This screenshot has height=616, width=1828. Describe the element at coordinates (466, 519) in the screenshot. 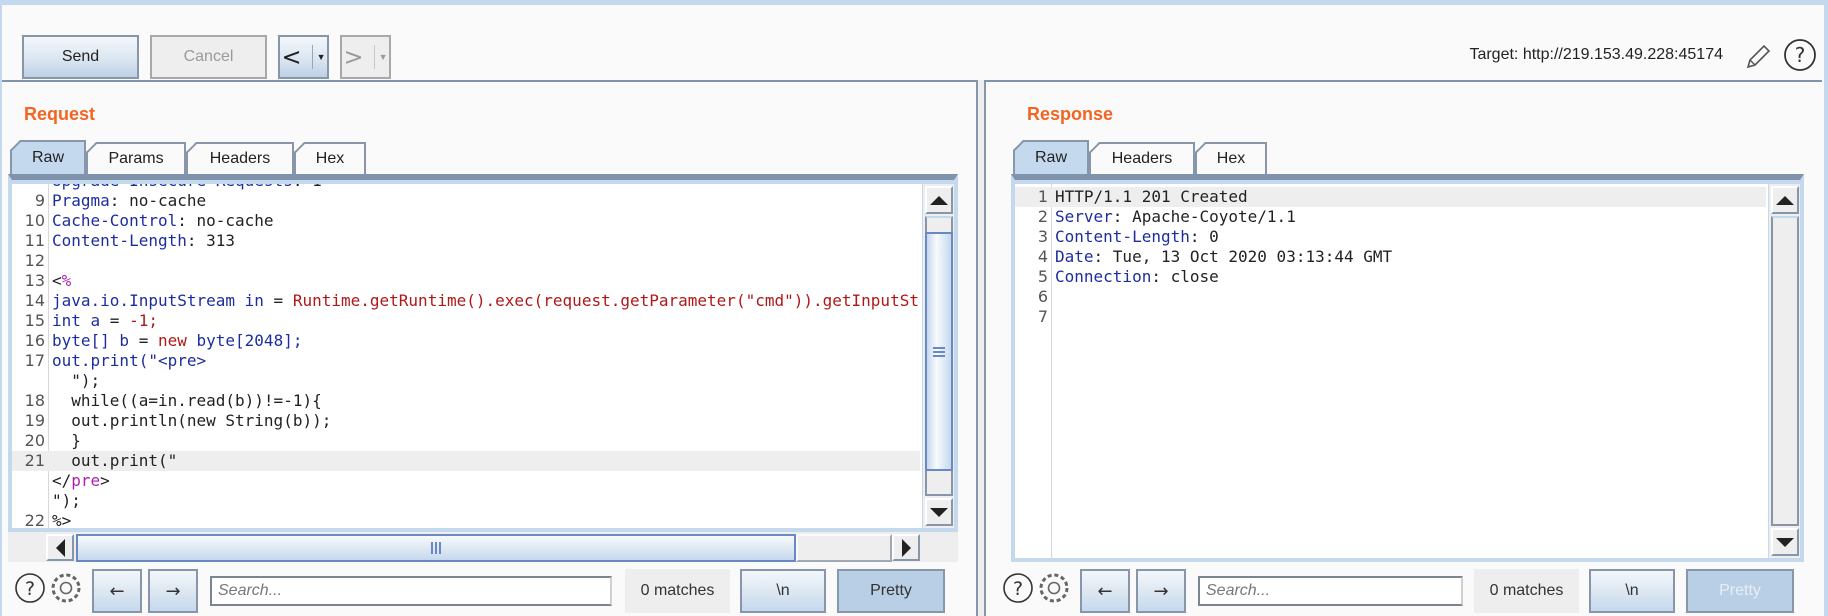

I see `code-line: 22 %>` at that location.